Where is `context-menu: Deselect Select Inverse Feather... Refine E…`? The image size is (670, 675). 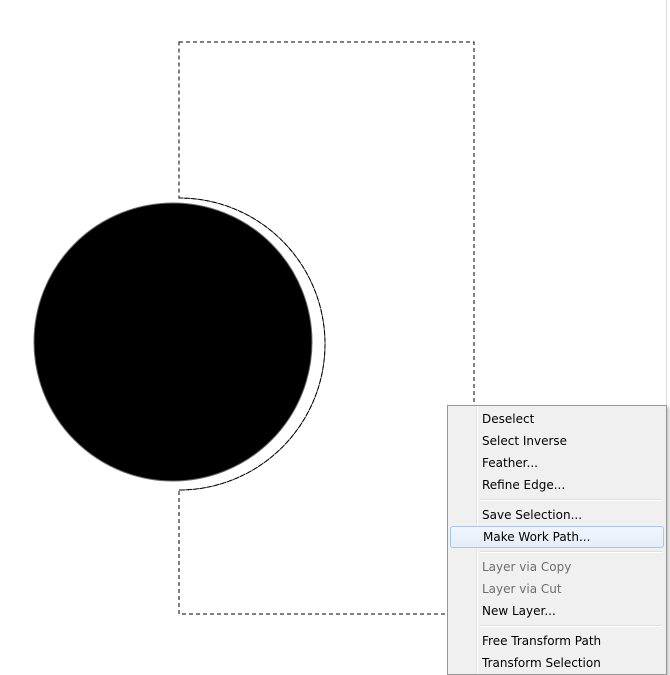 context-menu: Deselect Select Inverse Feather... Refine E… is located at coordinates (557, 540).